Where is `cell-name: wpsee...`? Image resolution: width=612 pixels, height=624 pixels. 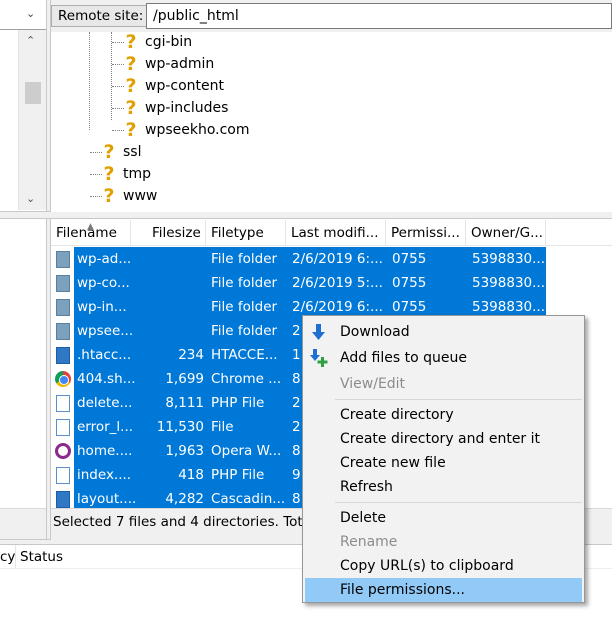 cell-name: wpsee... is located at coordinates (105, 331).